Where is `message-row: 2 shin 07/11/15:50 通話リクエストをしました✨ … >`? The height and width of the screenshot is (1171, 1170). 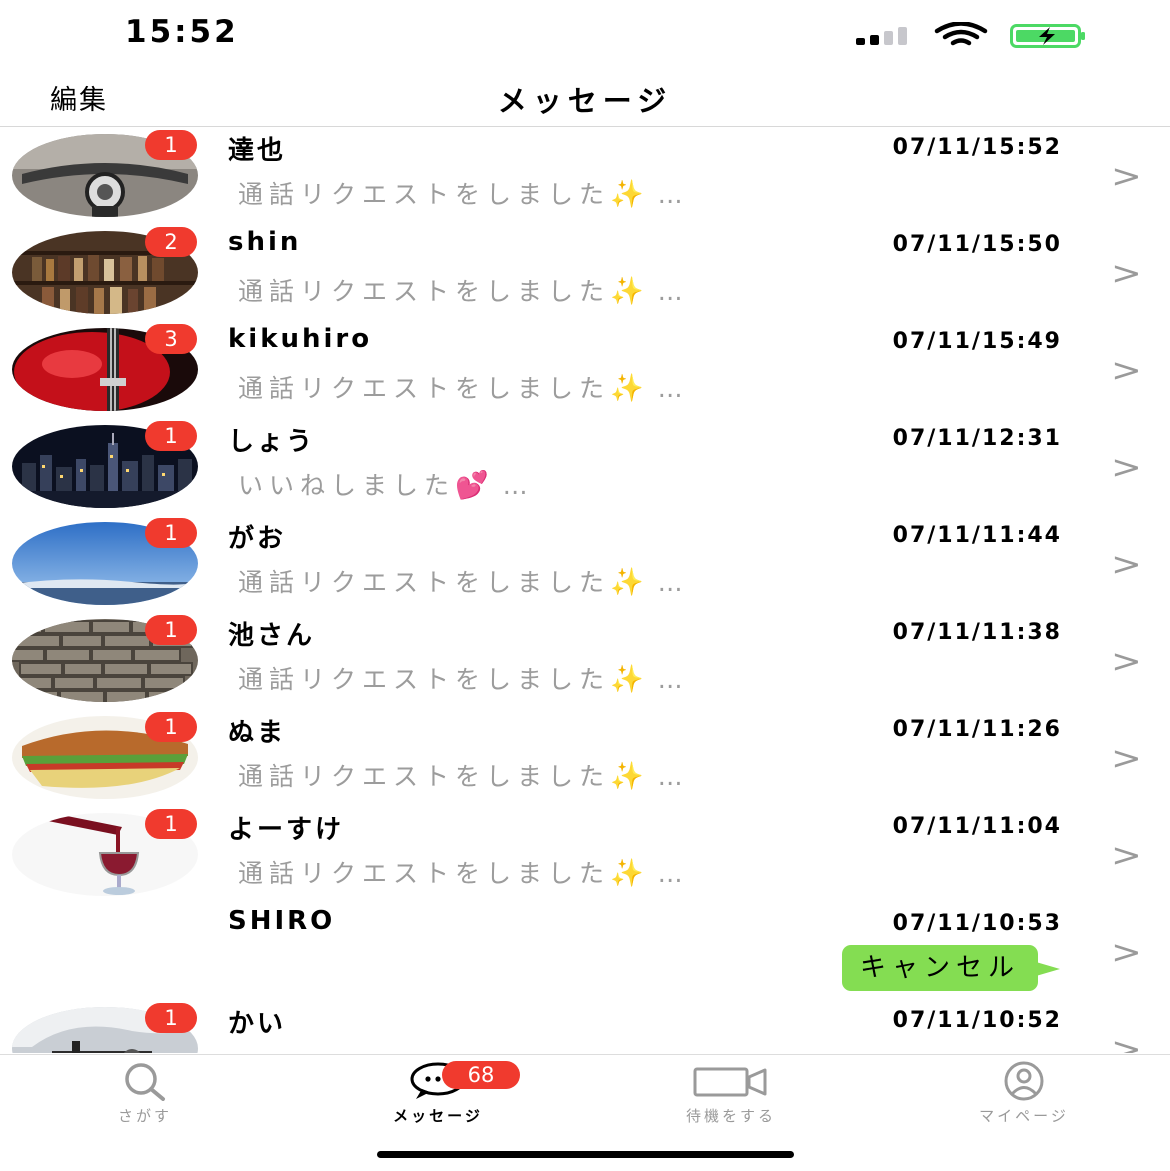
message-row: 2 shin 07/11/15:50 通話リクエストをしました✨ … > is located at coordinates (585, 272).